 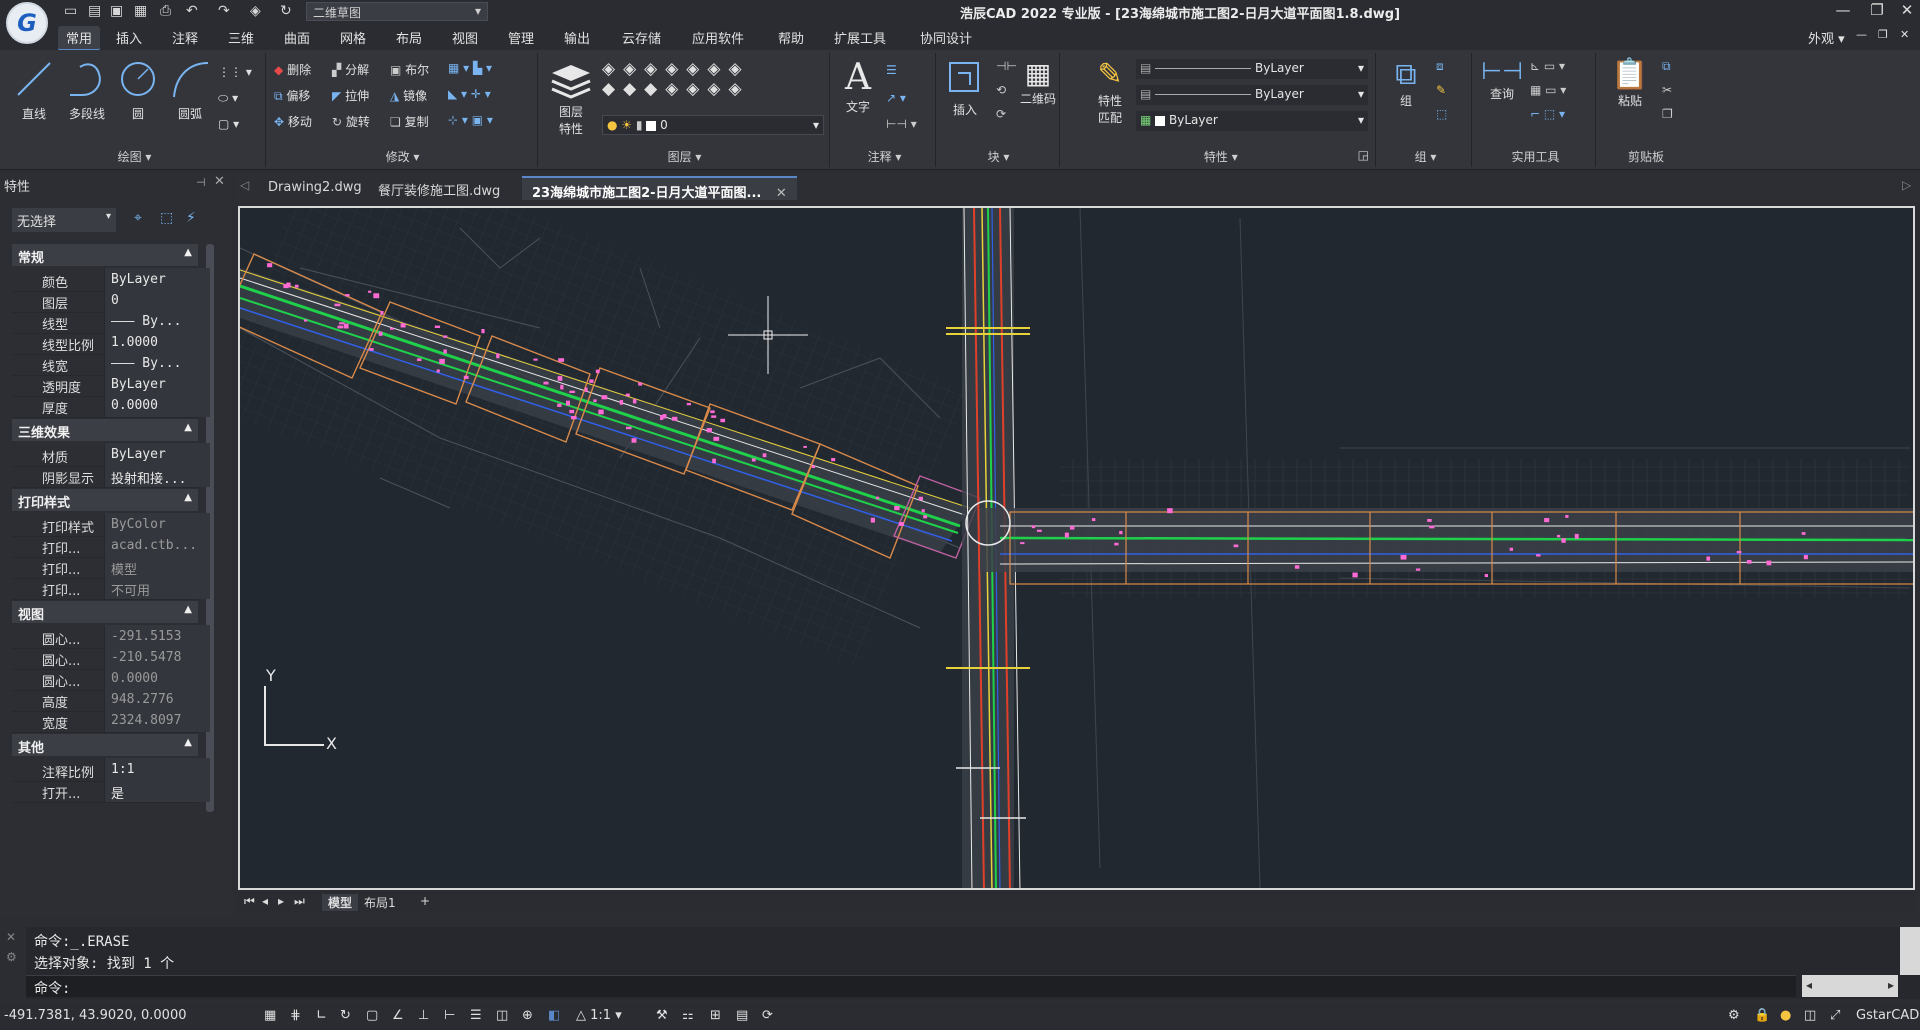 I want to click on block-attr-icon: ⟲, so click(x=1001, y=90).